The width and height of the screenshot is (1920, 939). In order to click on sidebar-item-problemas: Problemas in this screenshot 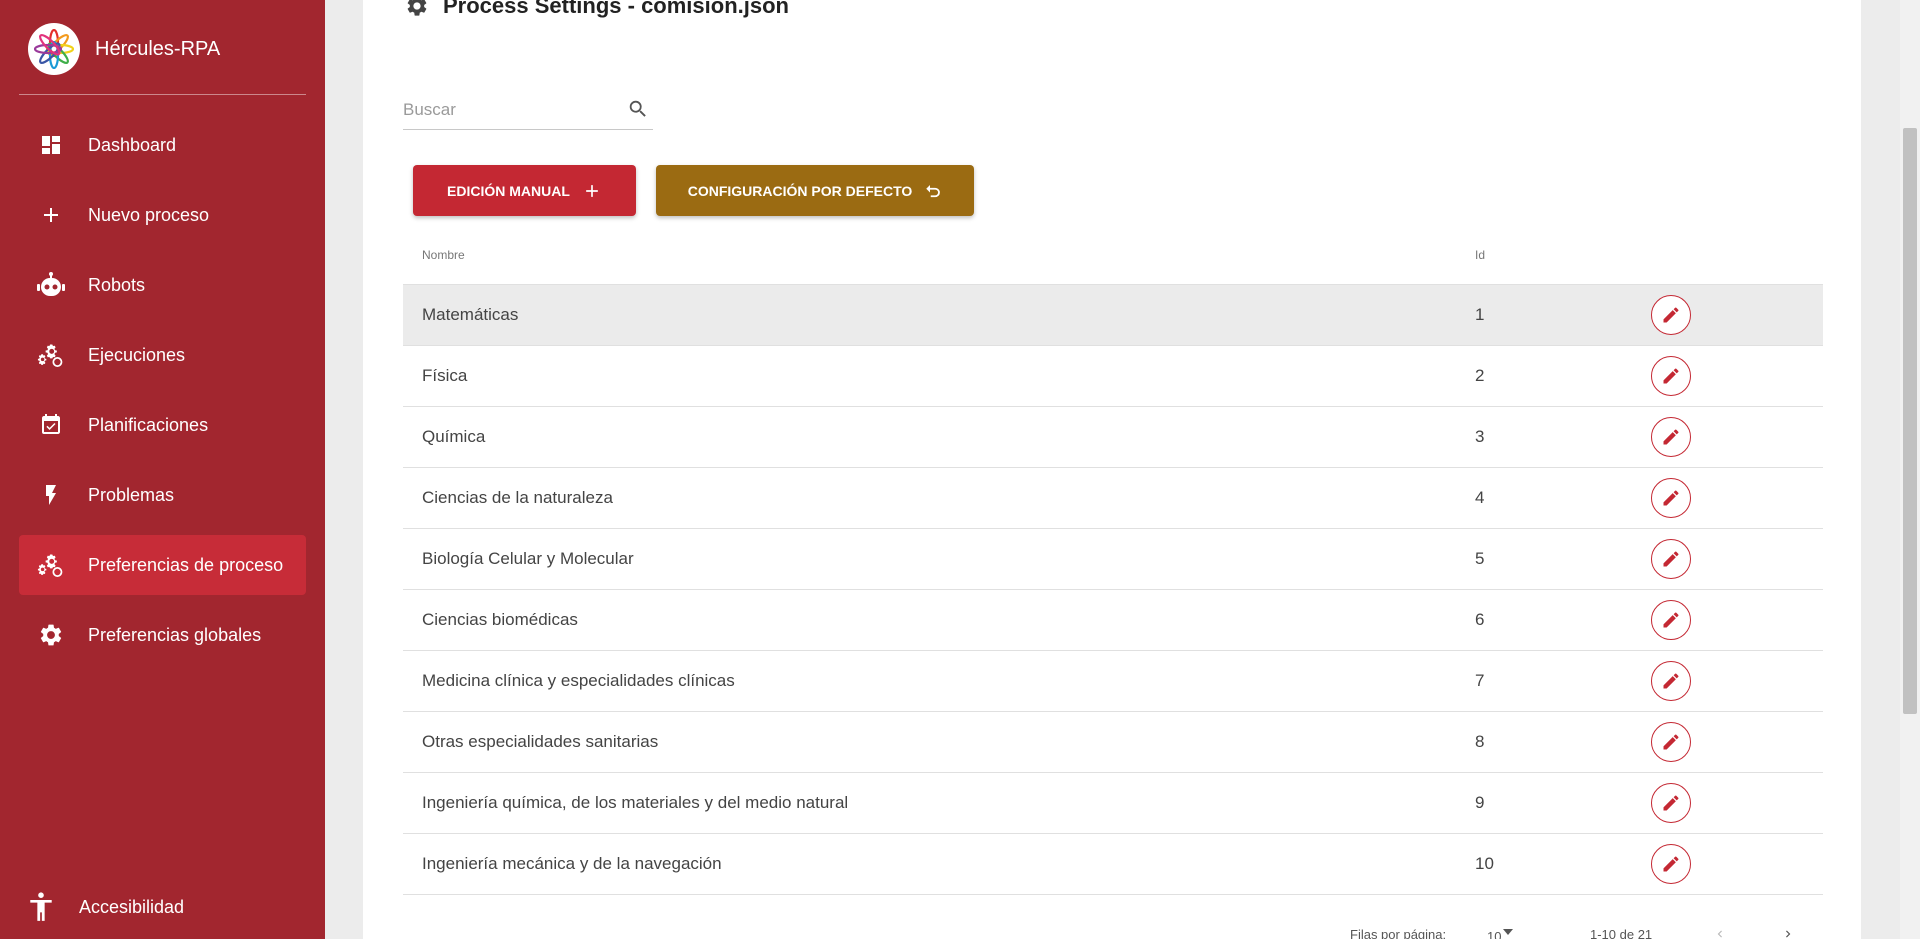, I will do `click(162, 495)`.